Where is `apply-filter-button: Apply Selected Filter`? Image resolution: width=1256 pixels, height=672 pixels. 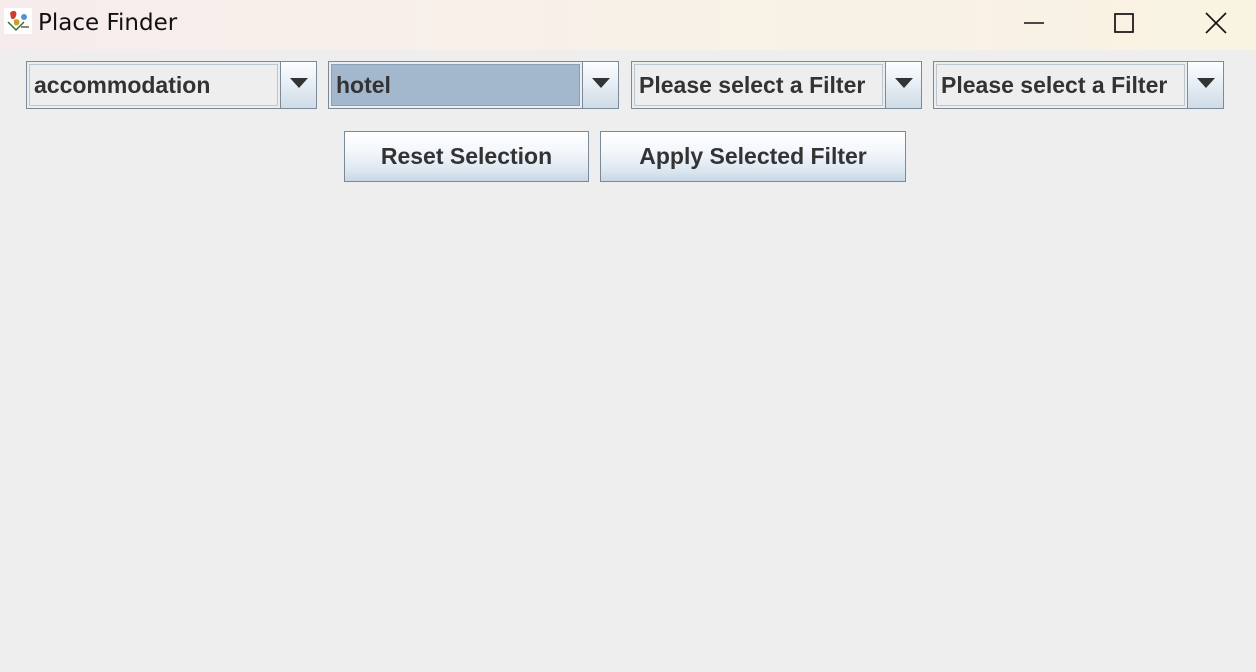
apply-filter-button: Apply Selected Filter is located at coordinates (753, 156).